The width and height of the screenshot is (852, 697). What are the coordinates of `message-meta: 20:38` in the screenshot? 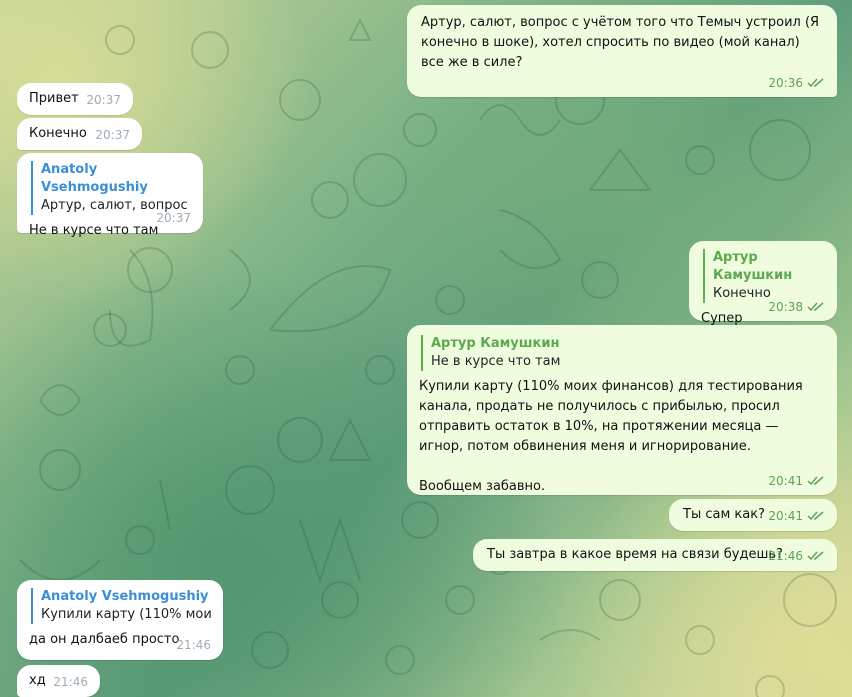 It's located at (796, 307).